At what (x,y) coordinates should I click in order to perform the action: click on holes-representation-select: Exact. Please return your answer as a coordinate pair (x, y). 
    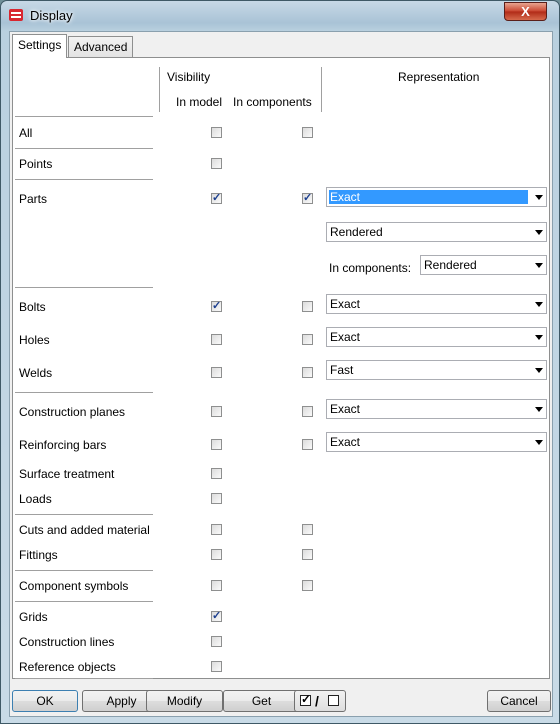
    Looking at the image, I should click on (436, 337).